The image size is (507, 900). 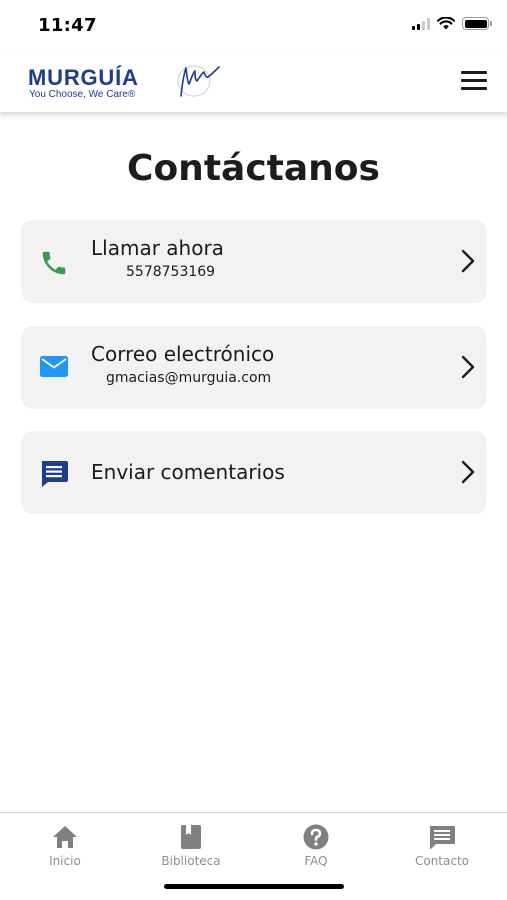 What do you see at coordinates (474, 81) in the screenshot?
I see `hamburger-menu-icon` at bounding box center [474, 81].